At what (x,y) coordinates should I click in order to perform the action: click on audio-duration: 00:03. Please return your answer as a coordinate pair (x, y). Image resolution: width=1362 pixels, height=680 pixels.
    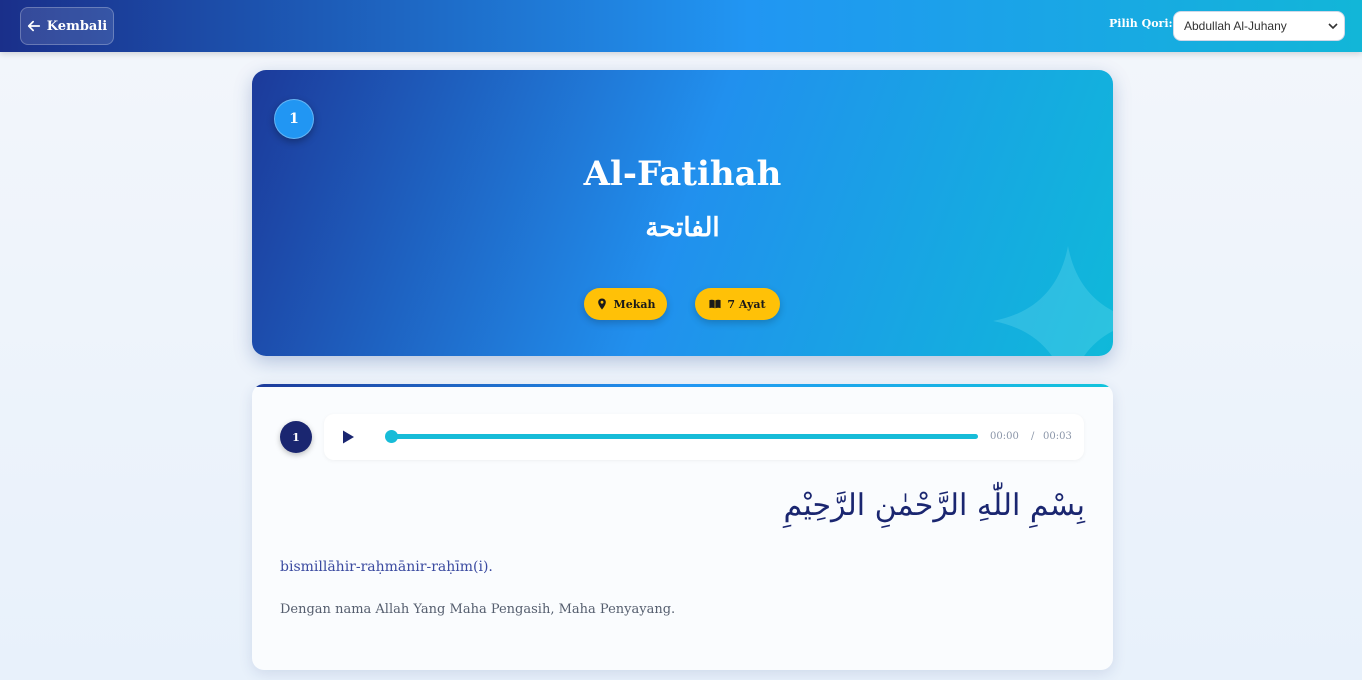
    Looking at the image, I should click on (1057, 436).